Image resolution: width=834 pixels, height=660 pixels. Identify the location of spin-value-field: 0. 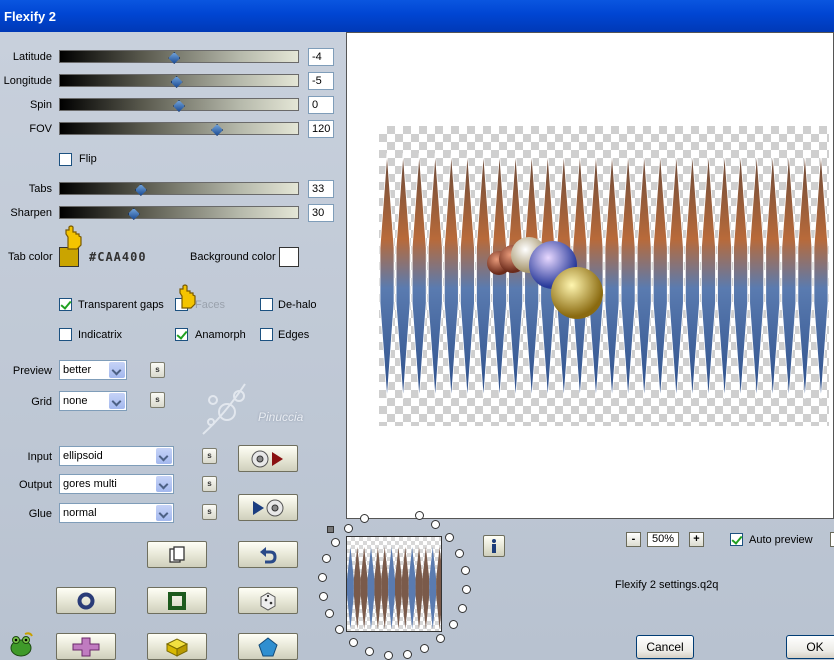
(321, 105).